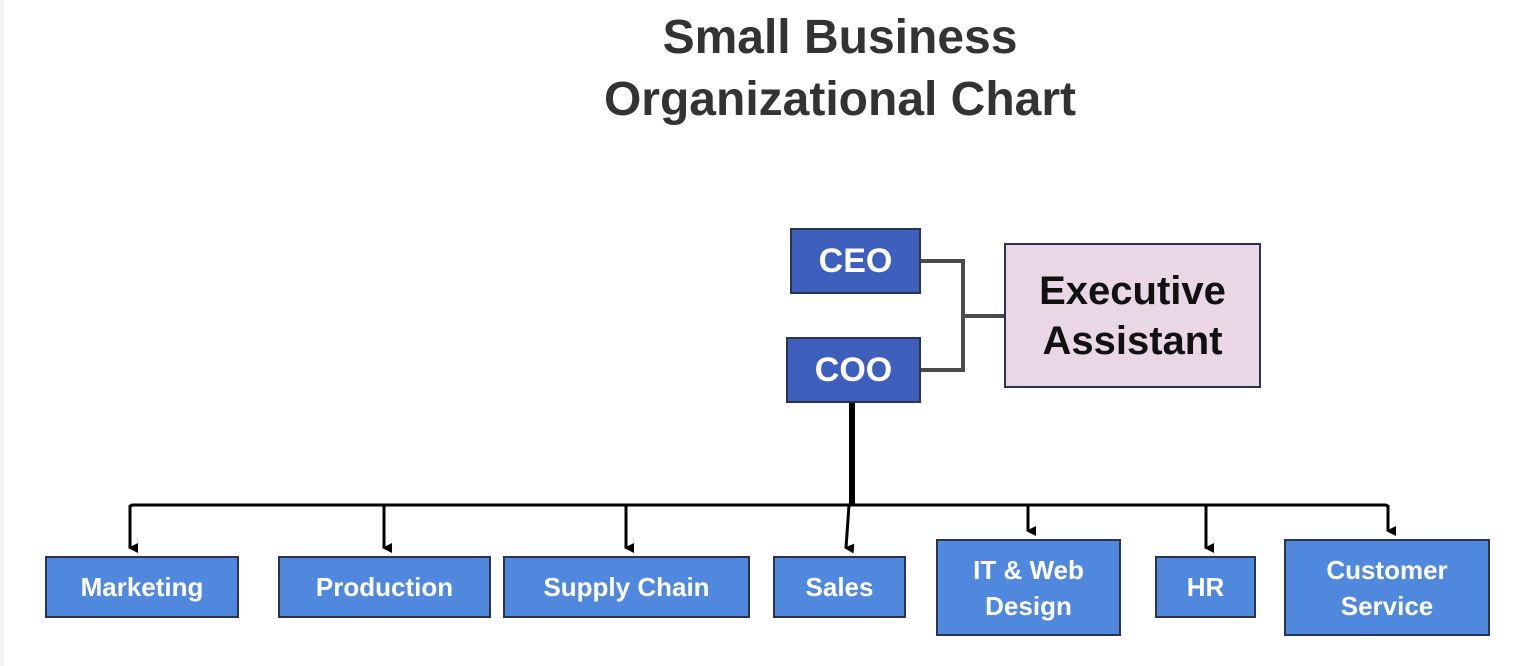 Image resolution: width=1532 pixels, height=666 pixels. Describe the element at coordinates (759, 524) in the screenshot. I see `department-bus-line` at that location.